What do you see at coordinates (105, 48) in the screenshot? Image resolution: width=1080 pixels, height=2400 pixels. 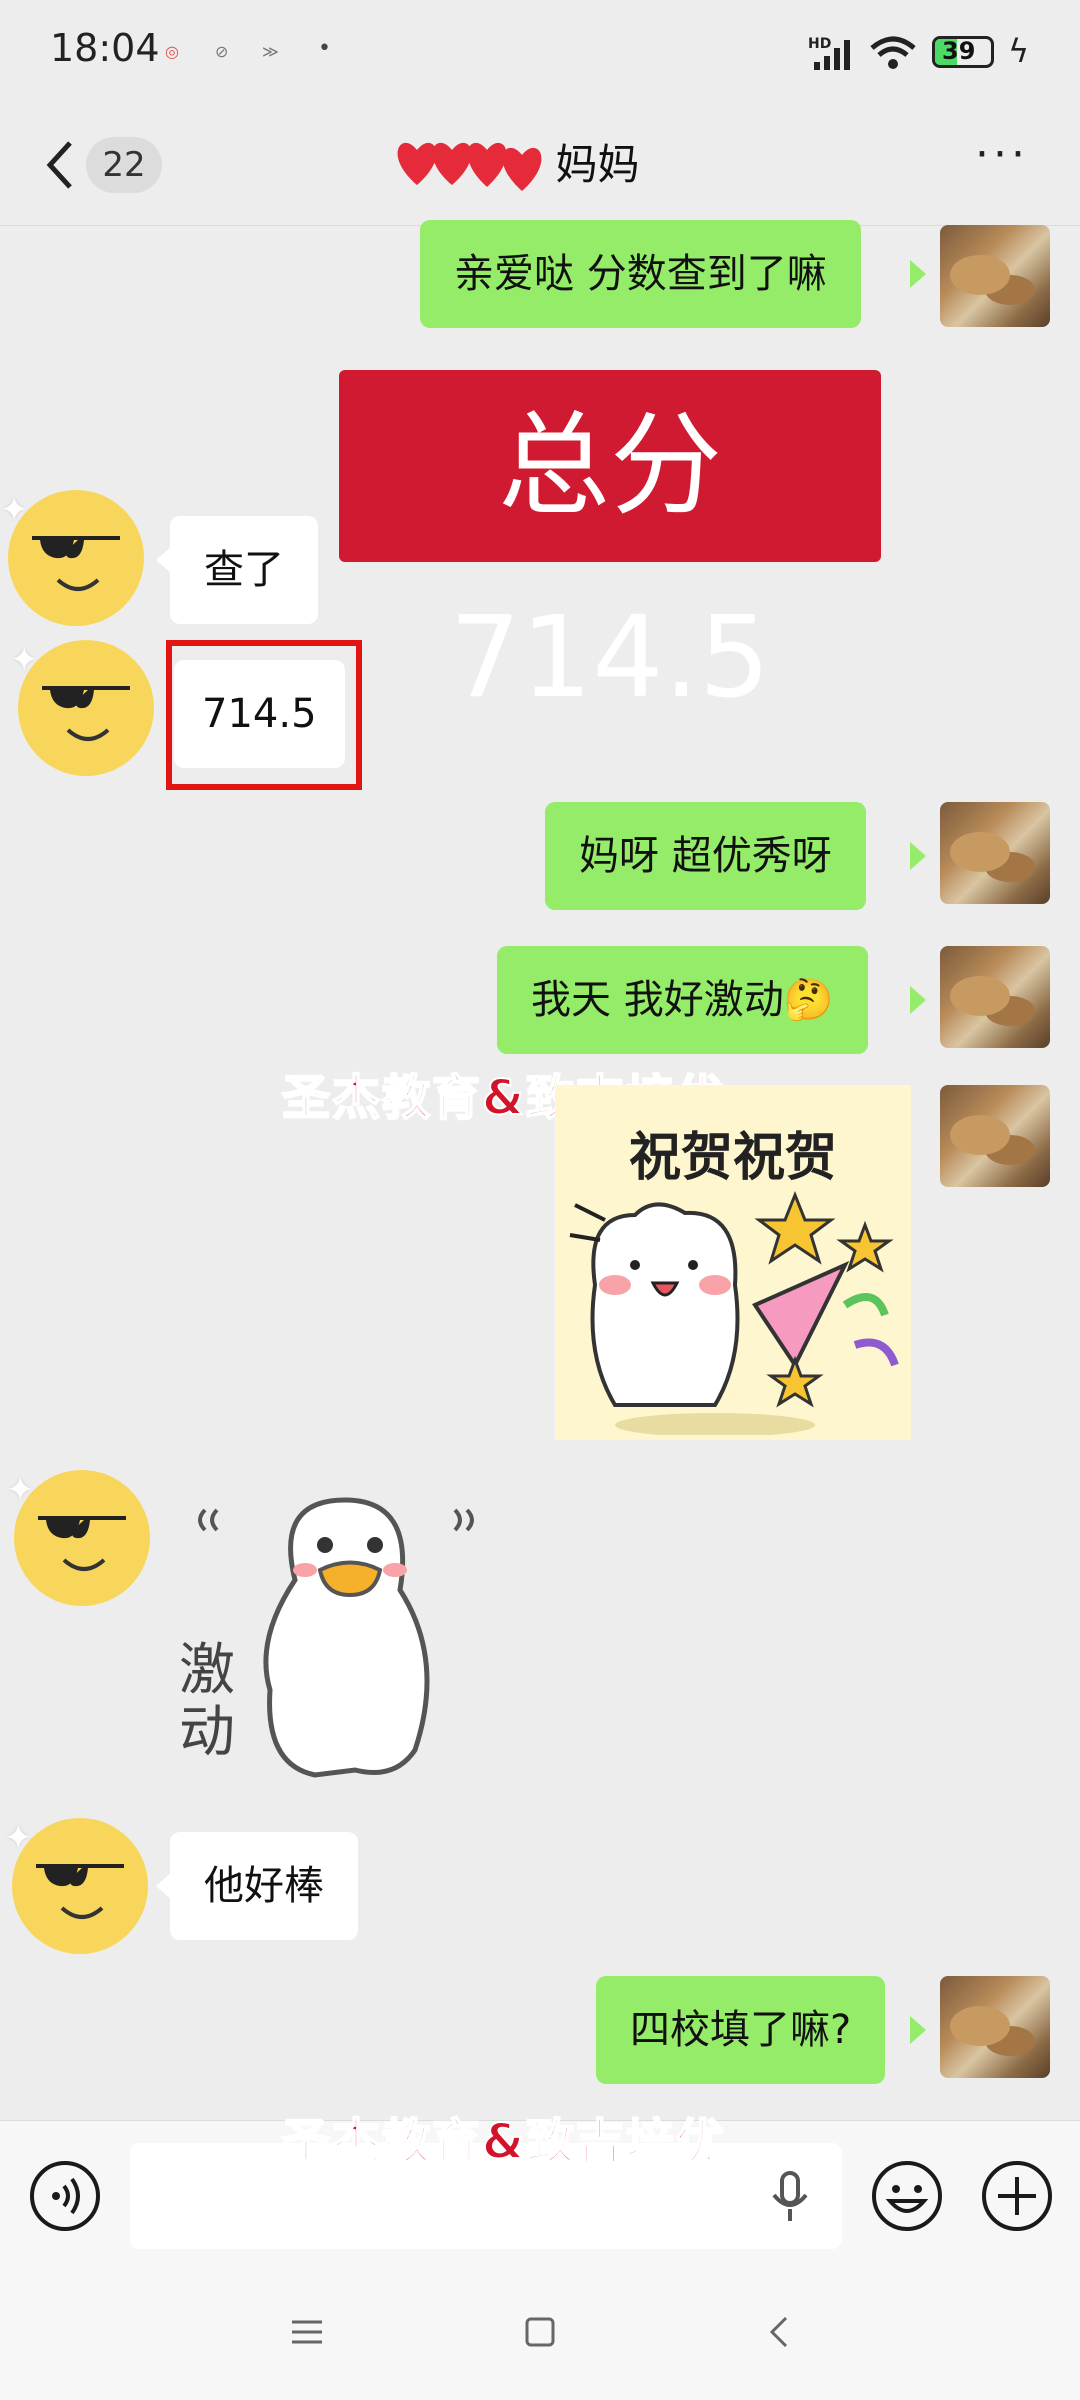 I see `status-time: 18:04` at bounding box center [105, 48].